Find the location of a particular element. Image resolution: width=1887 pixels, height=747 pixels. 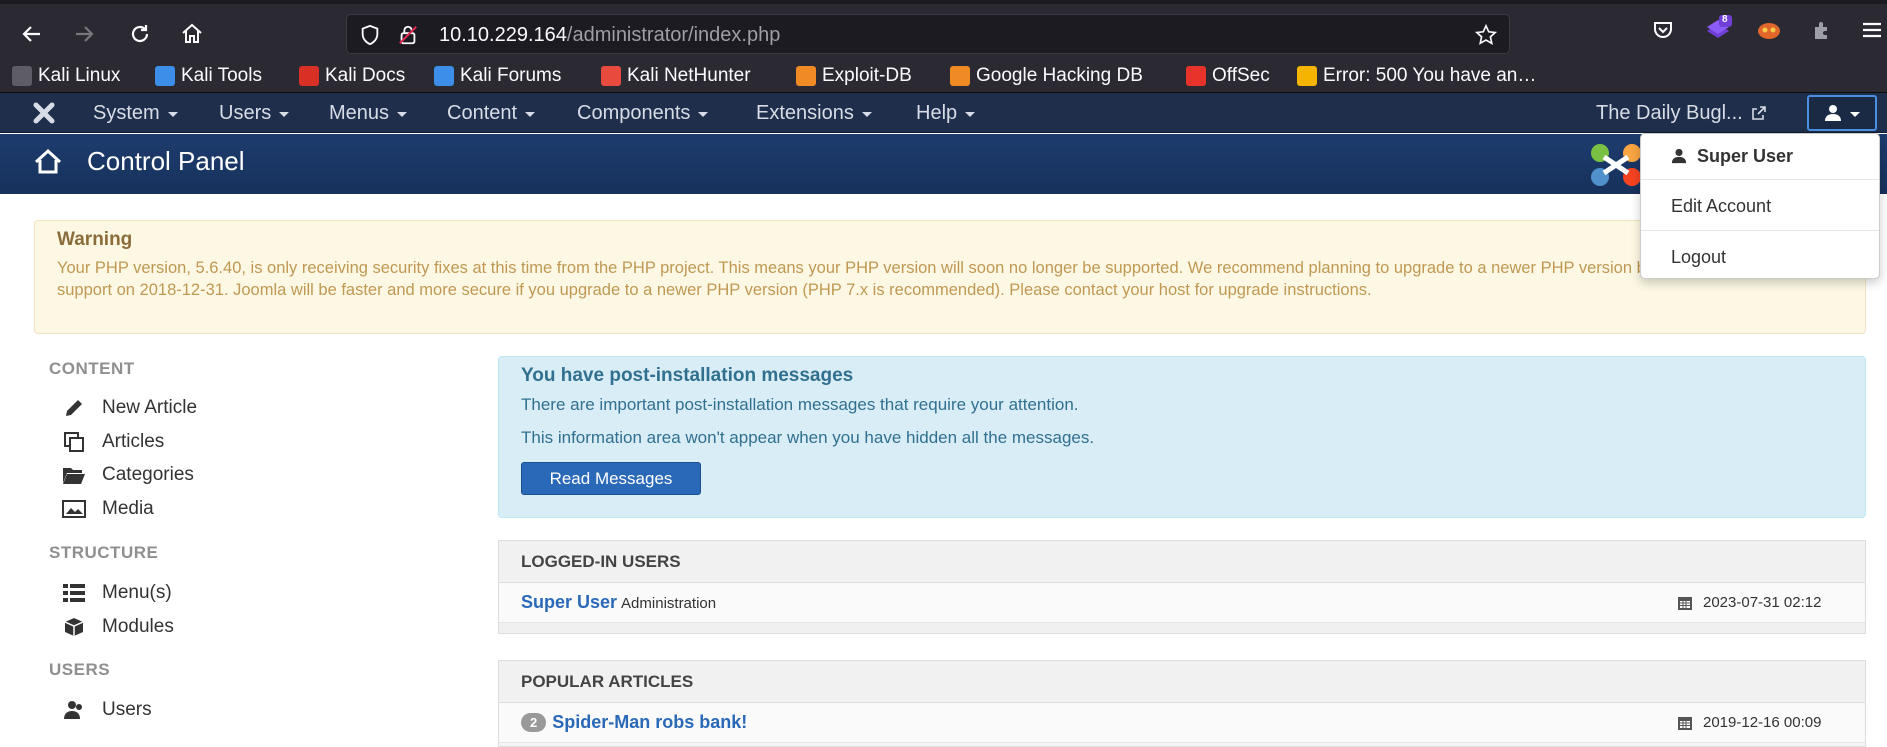

menu-menus: Menus is located at coordinates (368, 113).